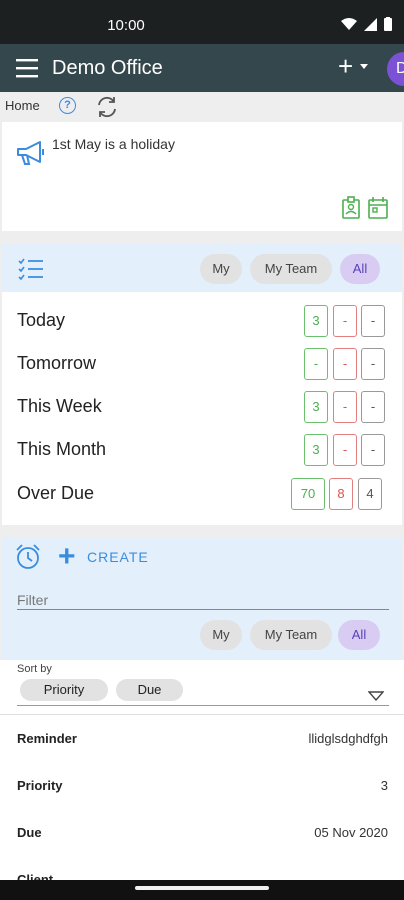 Image resolution: width=404 pixels, height=900 pixels. What do you see at coordinates (345, 407) in the screenshot?
I see `week-count-overdue: -` at bounding box center [345, 407].